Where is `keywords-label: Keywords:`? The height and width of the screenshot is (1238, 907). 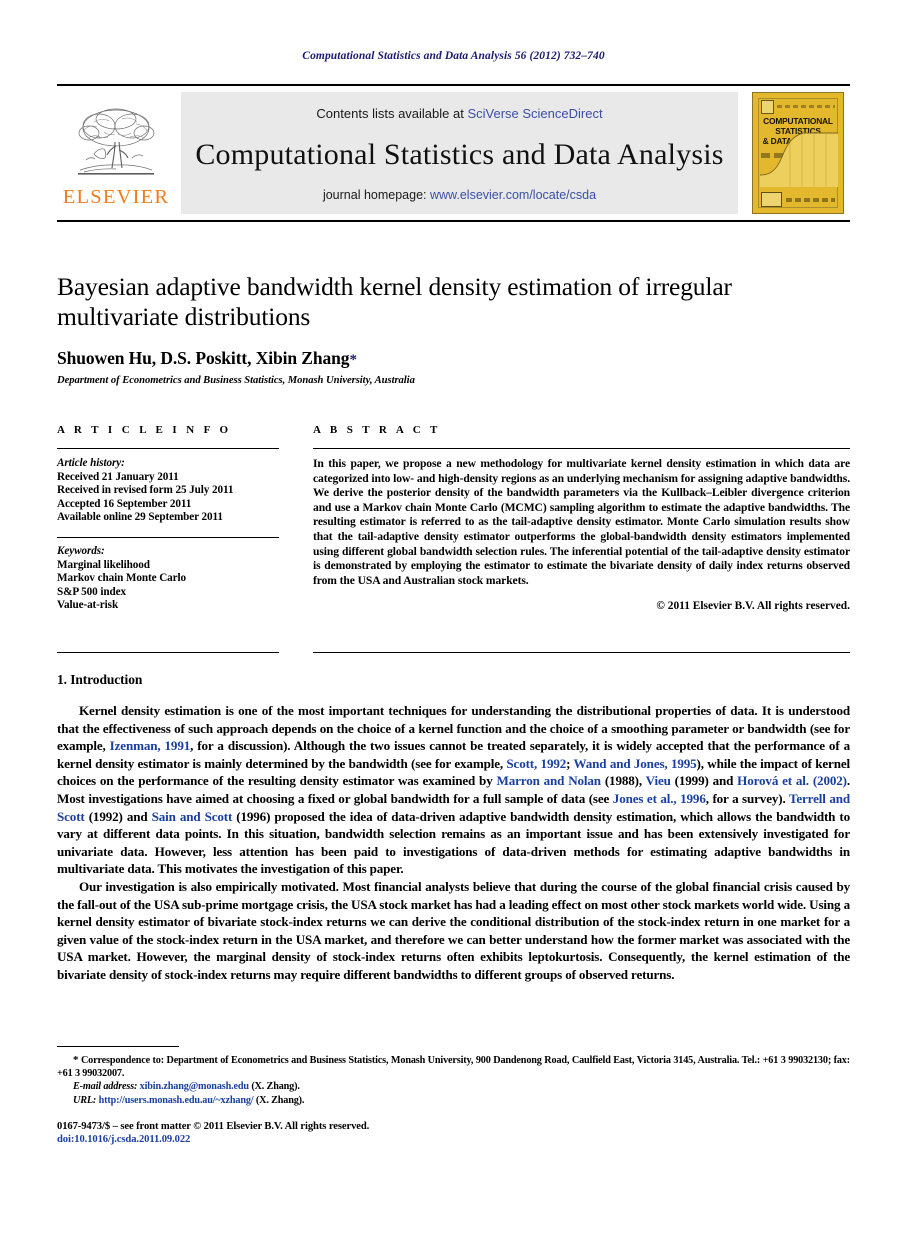 keywords-label: Keywords: is located at coordinates (81, 550).